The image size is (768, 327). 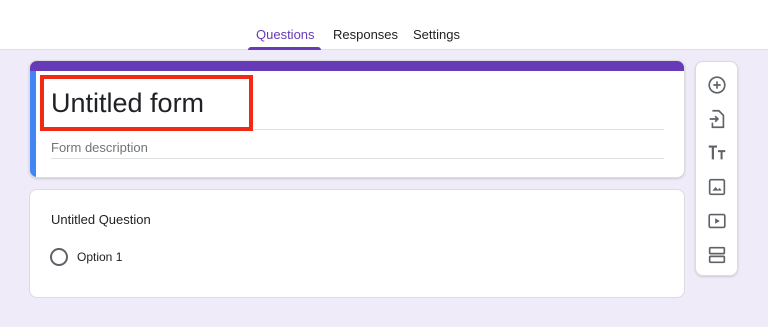 What do you see at coordinates (59, 257) in the screenshot?
I see `radio-button-icon` at bounding box center [59, 257].